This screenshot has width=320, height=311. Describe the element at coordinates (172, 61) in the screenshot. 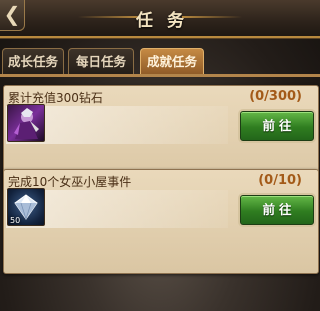

I see `tab-achievement: 成就任务` at that location.